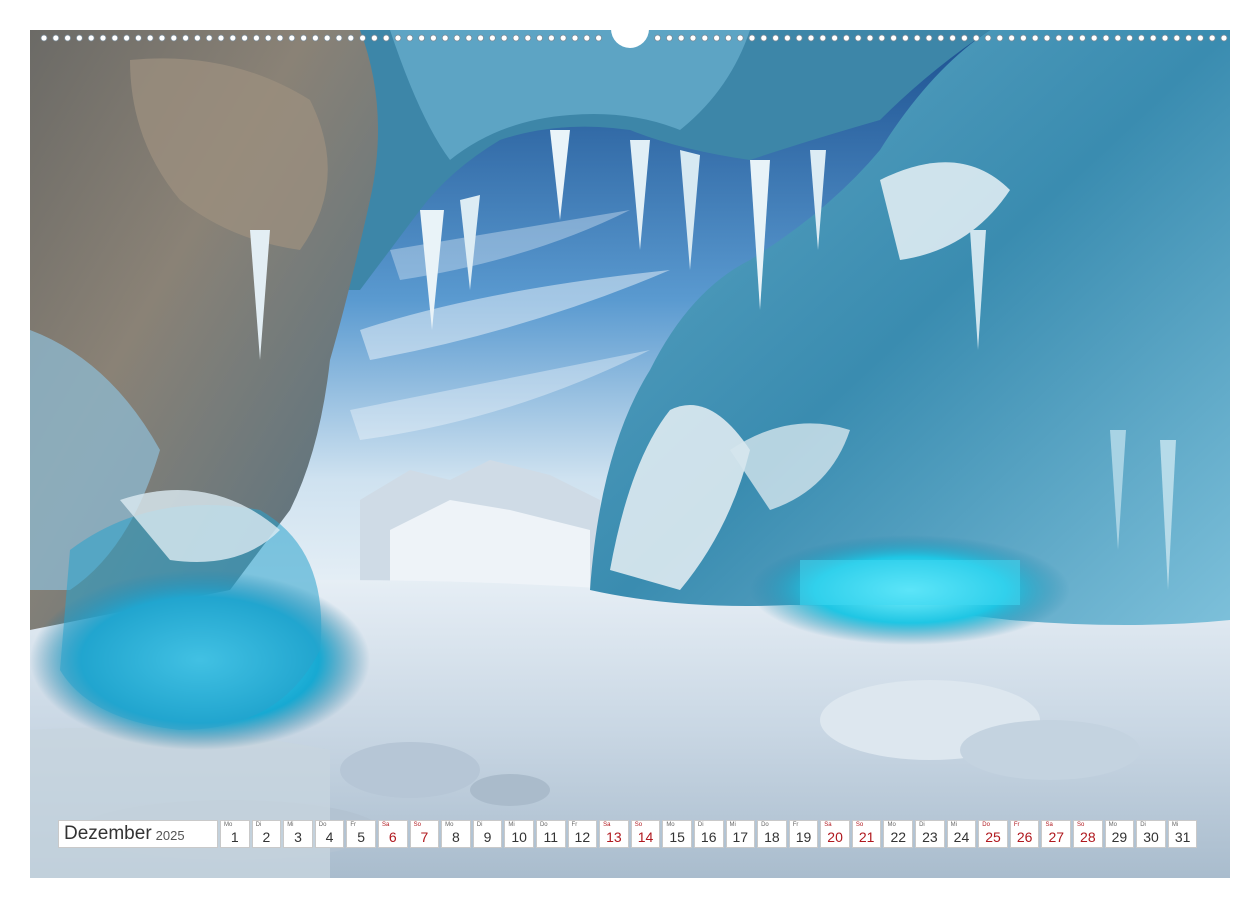 This screenshot has height=908, width=1260. I want to click on day-number: 29, so click(1119, 837).